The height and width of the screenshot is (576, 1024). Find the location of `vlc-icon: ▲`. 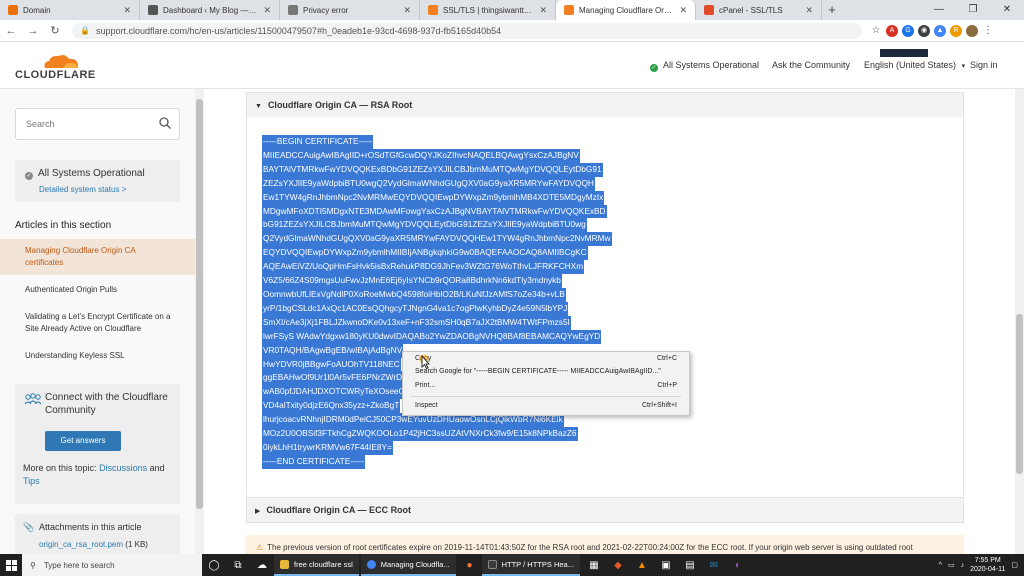

vlc-icon: ▲ is located at coordinates (642, 565).